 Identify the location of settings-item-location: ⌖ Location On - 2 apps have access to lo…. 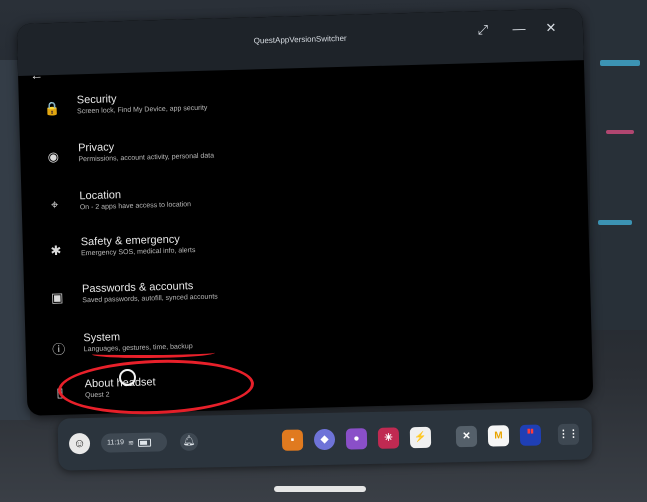
(305, 204).